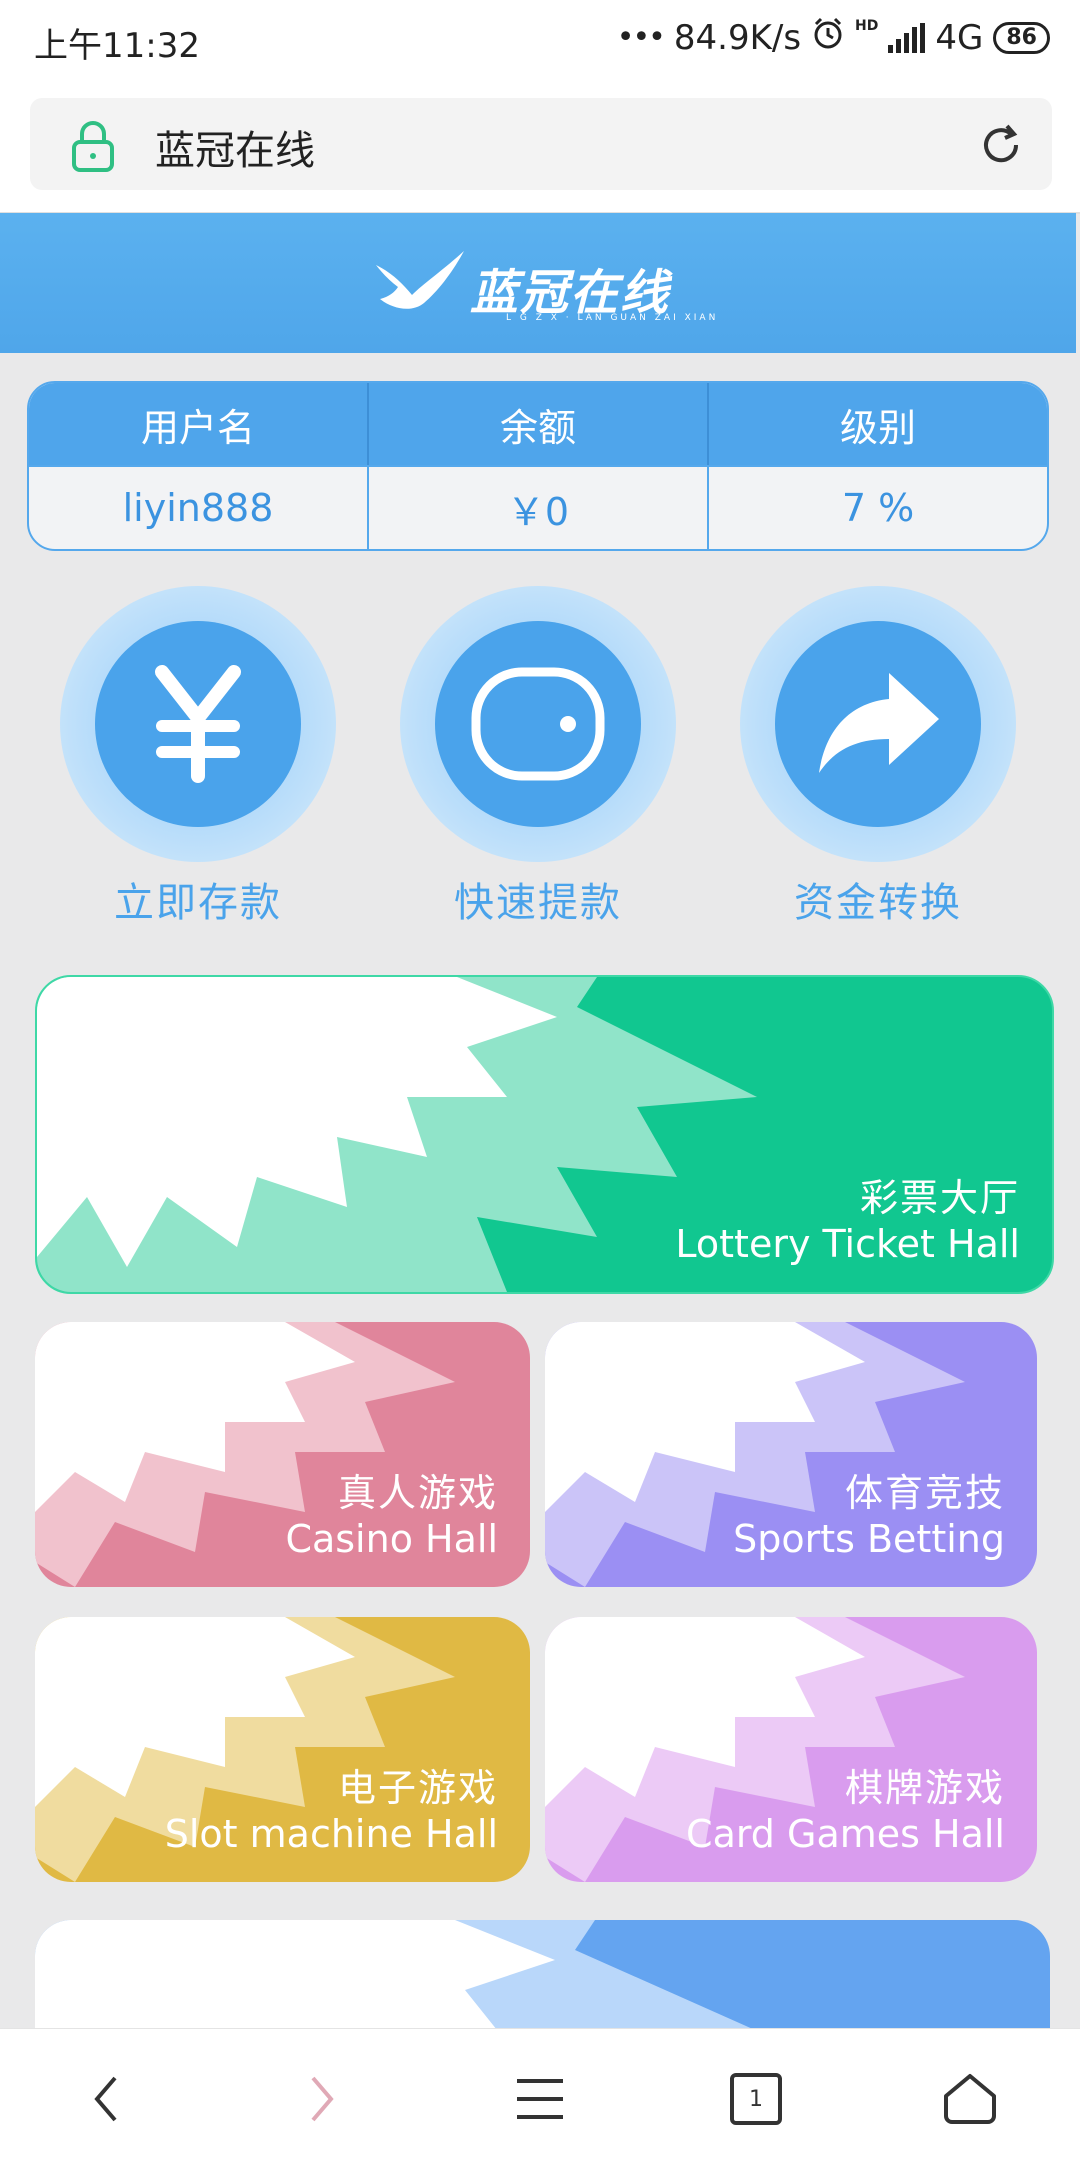 The width and height of the screenshot is (1080, 2161). What do you see at coordinates (924, 1788) in the screenshot?
I see `card-games-hall-cn: 棋牌游戏` at bounding box center [924, 1788].